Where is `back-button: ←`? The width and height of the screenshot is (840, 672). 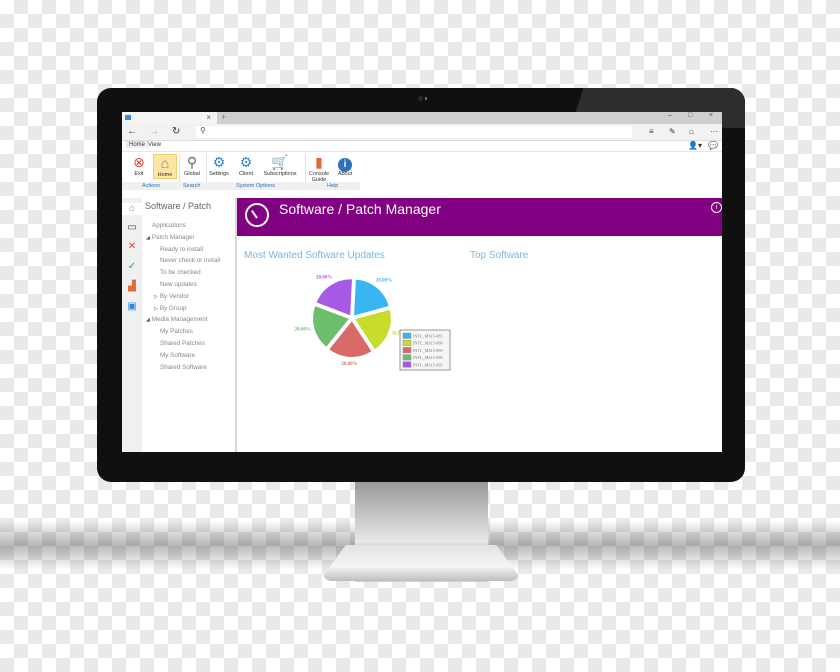 back-button: ← is located at coordinates (132, 131).